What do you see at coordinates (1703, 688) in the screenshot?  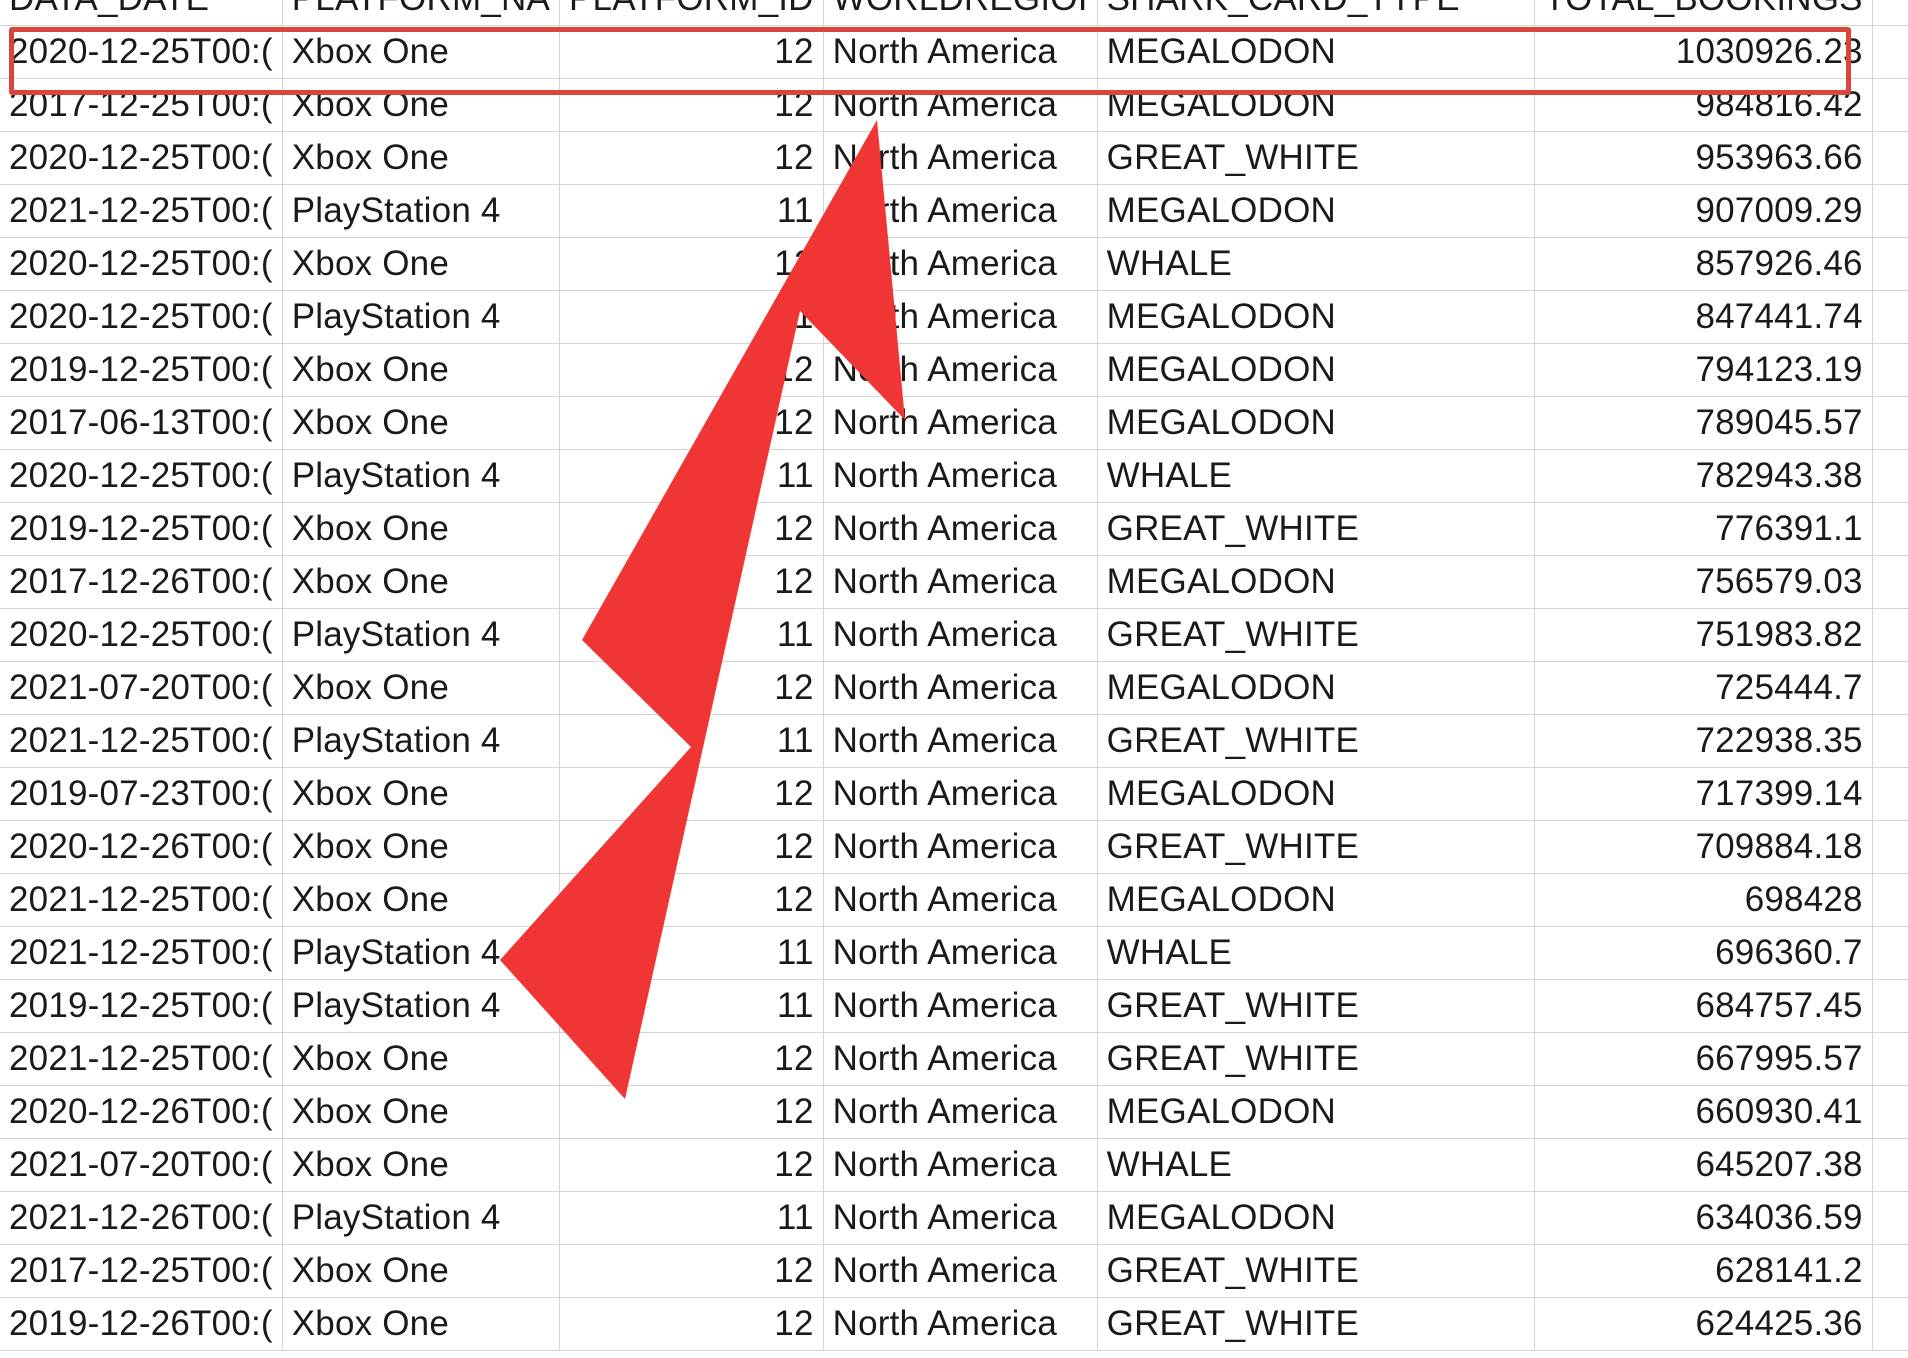 I see `cell-total-bookings: 725444.7` at bounding box center [1703, 688].